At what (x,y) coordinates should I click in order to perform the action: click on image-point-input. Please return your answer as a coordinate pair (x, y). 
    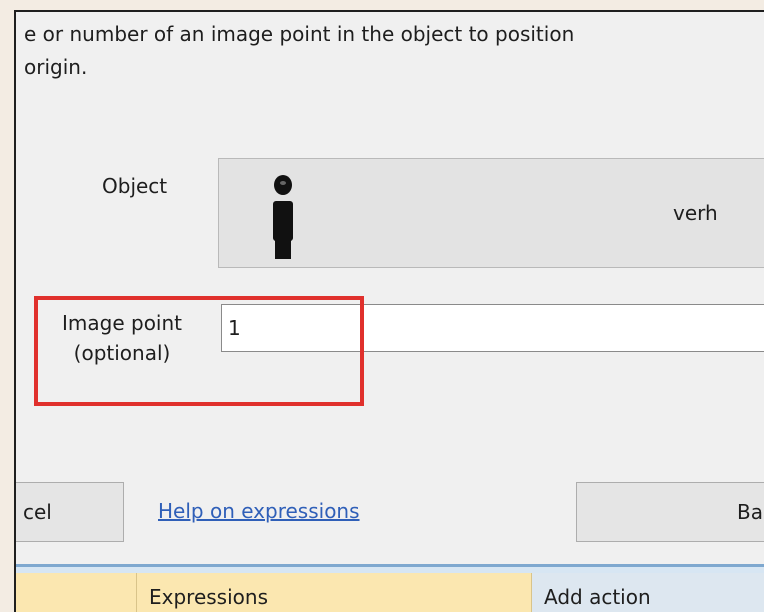
    Looking at the image, I should click on (492, 328).